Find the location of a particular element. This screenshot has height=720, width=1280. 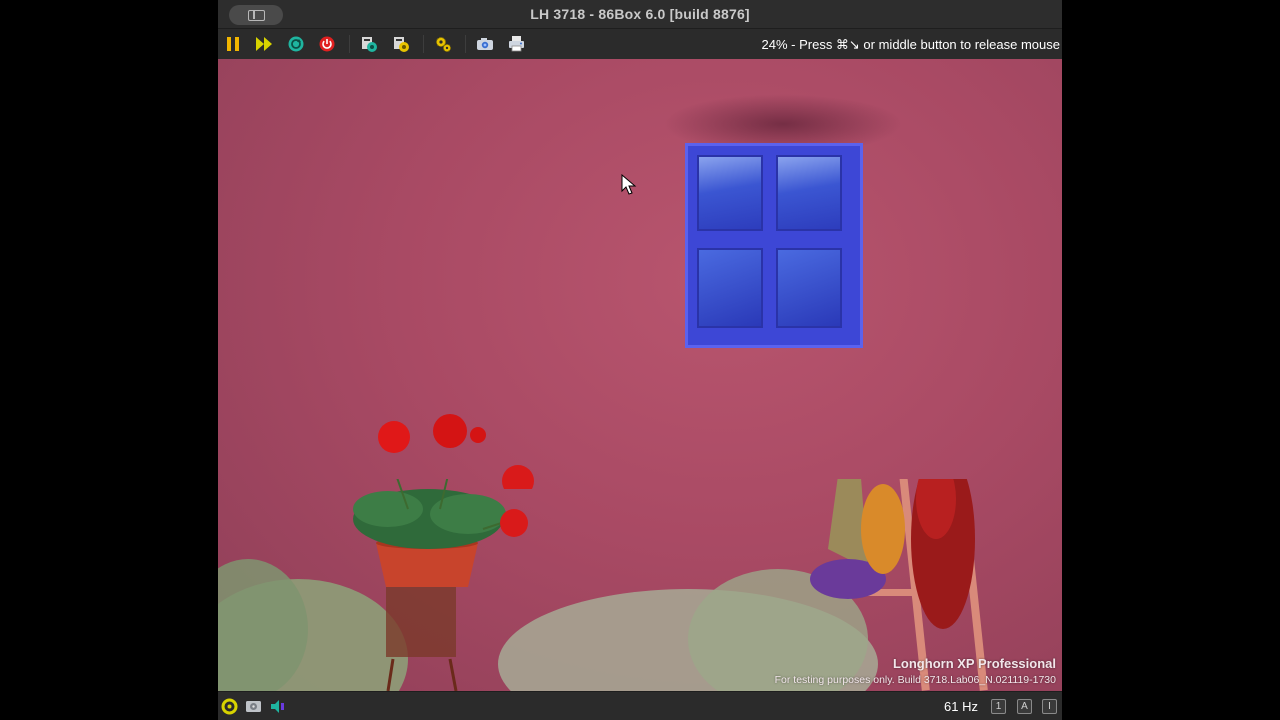

geranium-flowers-image is located at coordinates (456, 451).